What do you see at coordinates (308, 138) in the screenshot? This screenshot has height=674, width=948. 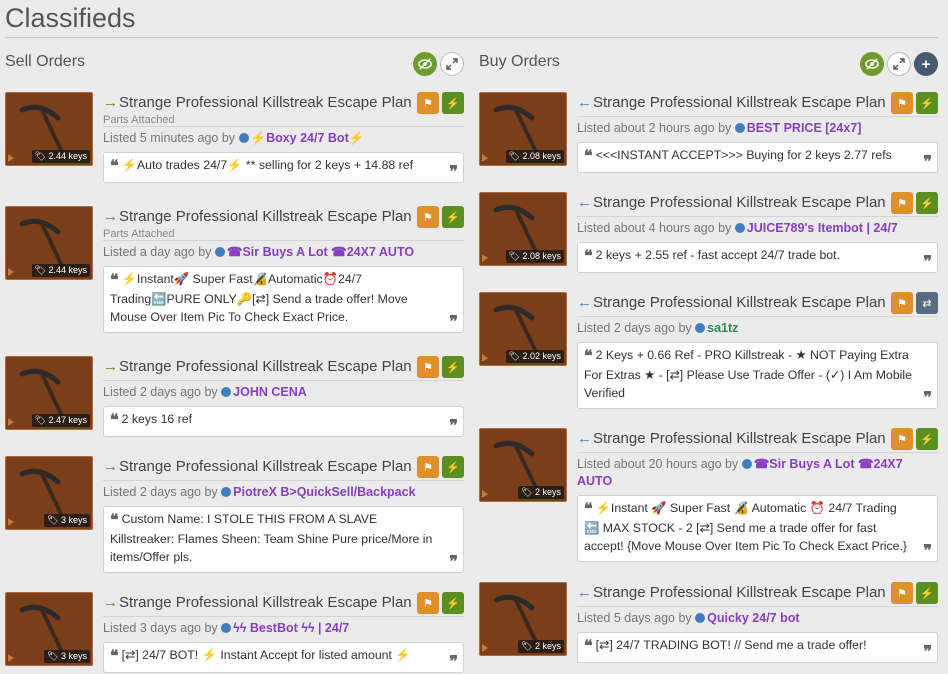 I see `seller-name: ⚡Boxy 24/7 Bot⚡` at bounding box center [308, 138].